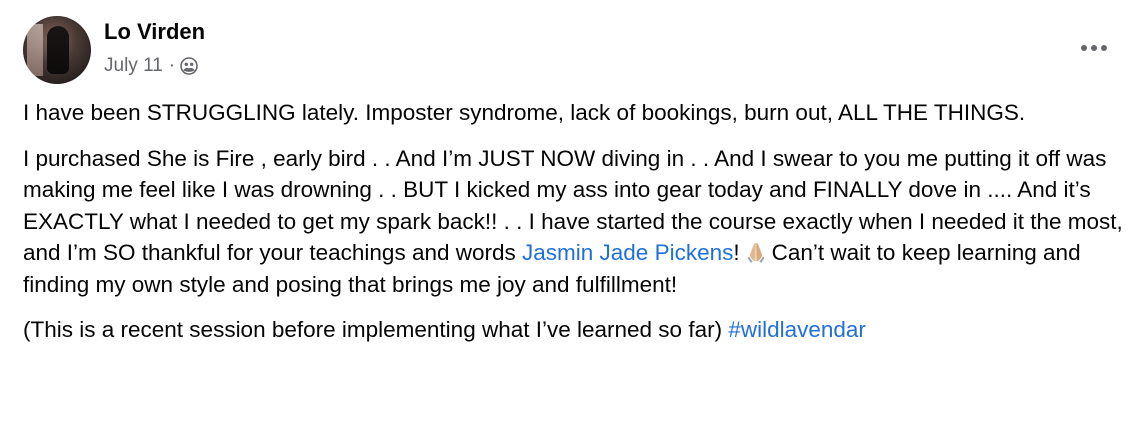  What do you see at coordinates (189, 66) in the screenshot?
I see `friends-icon` at bounding box center [189, 66].